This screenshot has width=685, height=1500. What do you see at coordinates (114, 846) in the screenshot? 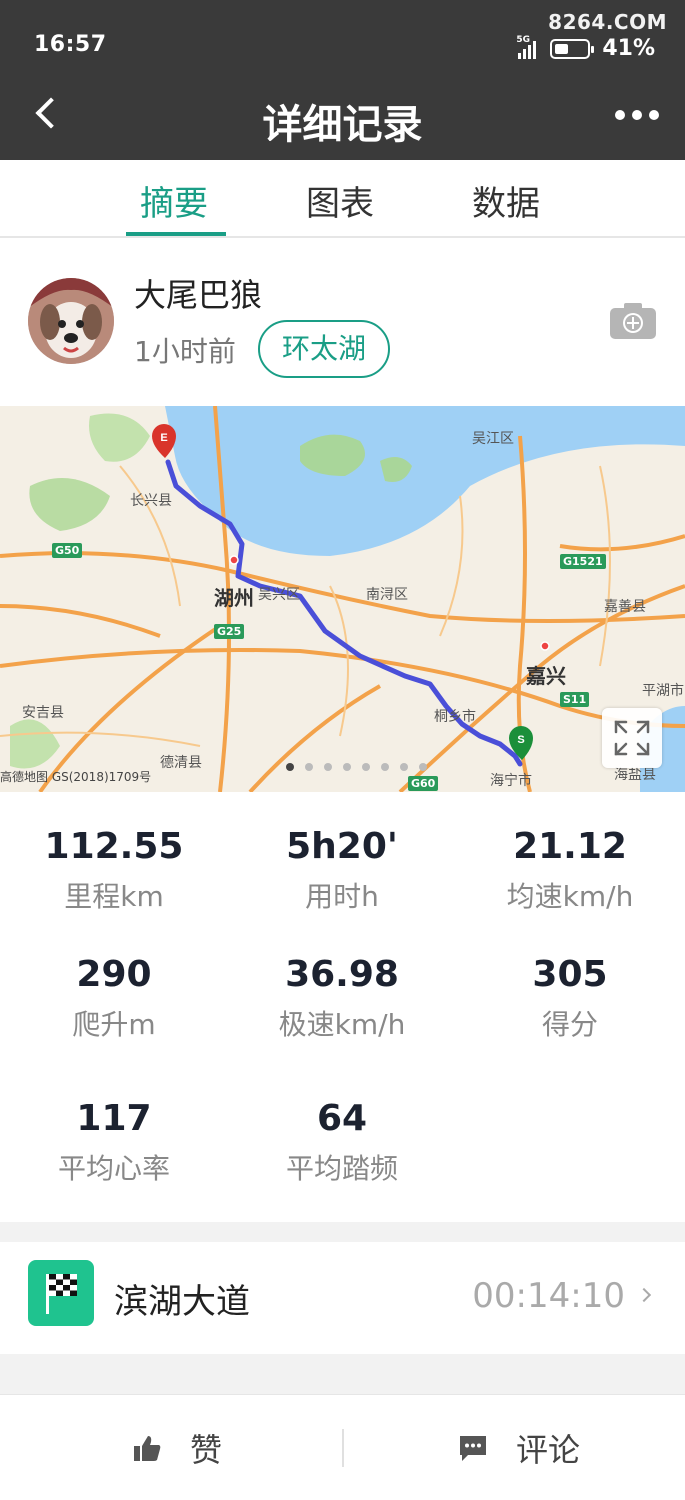
I see `stat-value: 112.55` at bounding box center [114, 846].